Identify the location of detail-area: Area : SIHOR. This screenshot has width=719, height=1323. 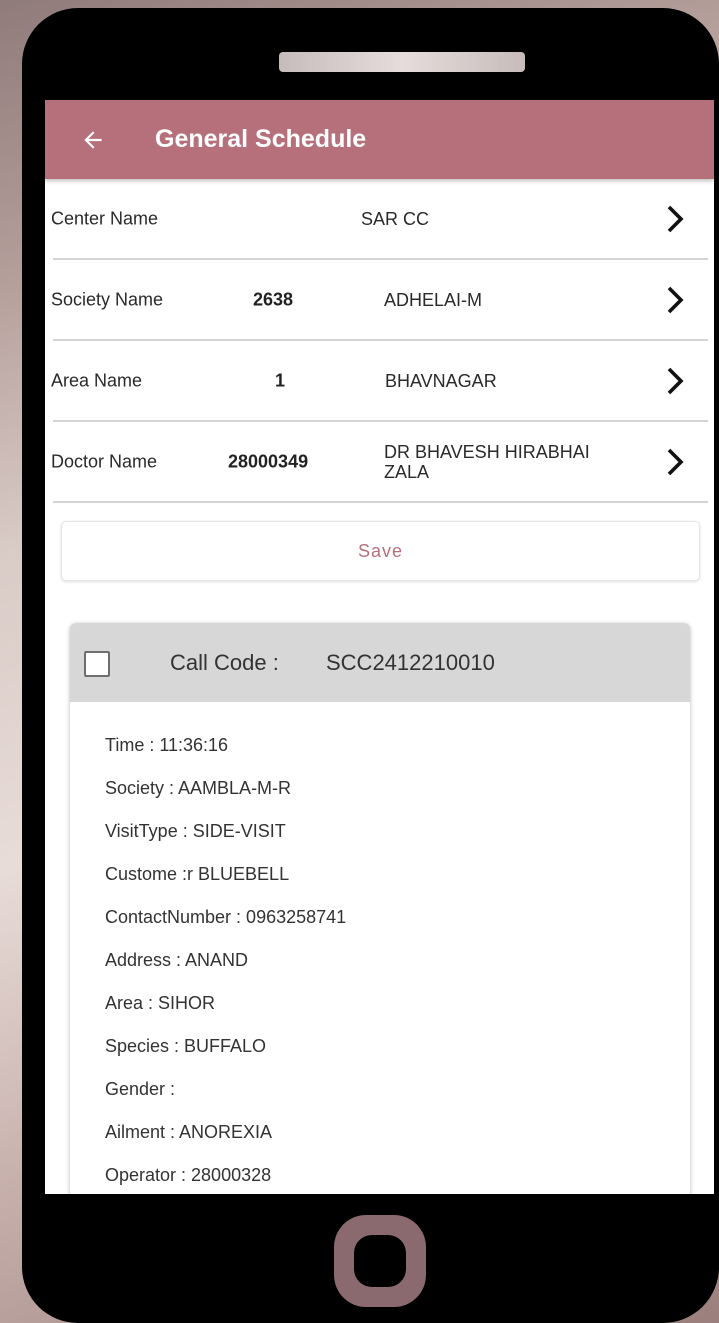
(160, 1003).